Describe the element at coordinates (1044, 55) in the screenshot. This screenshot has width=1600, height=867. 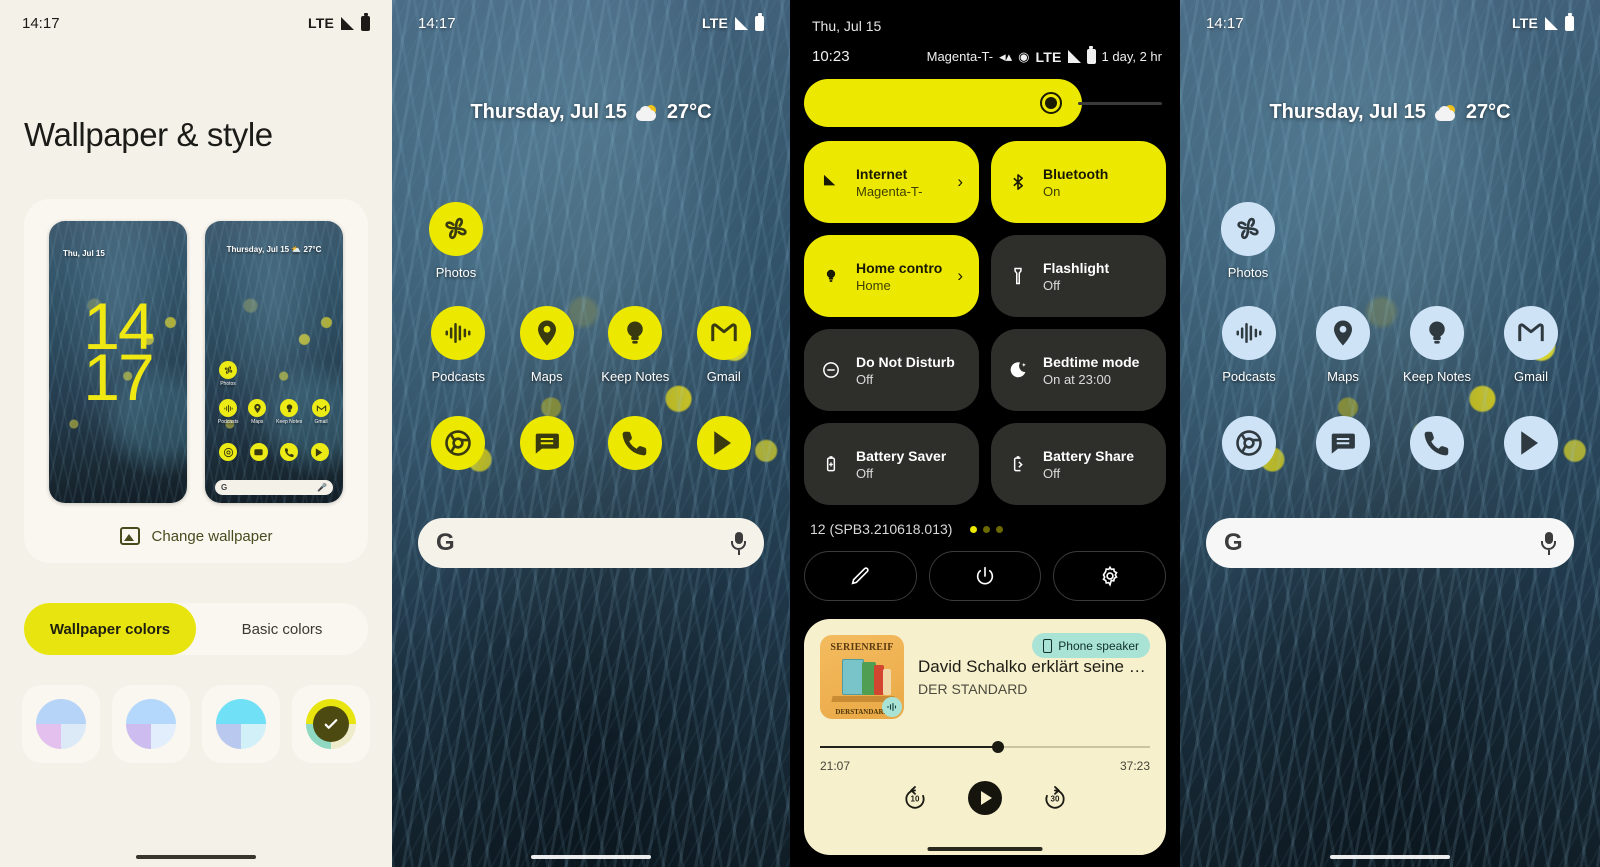
I see `qs-status-indicators: Magenta-T- ◂▴ ◉ LTE 1 day, 2 hr` at that location.